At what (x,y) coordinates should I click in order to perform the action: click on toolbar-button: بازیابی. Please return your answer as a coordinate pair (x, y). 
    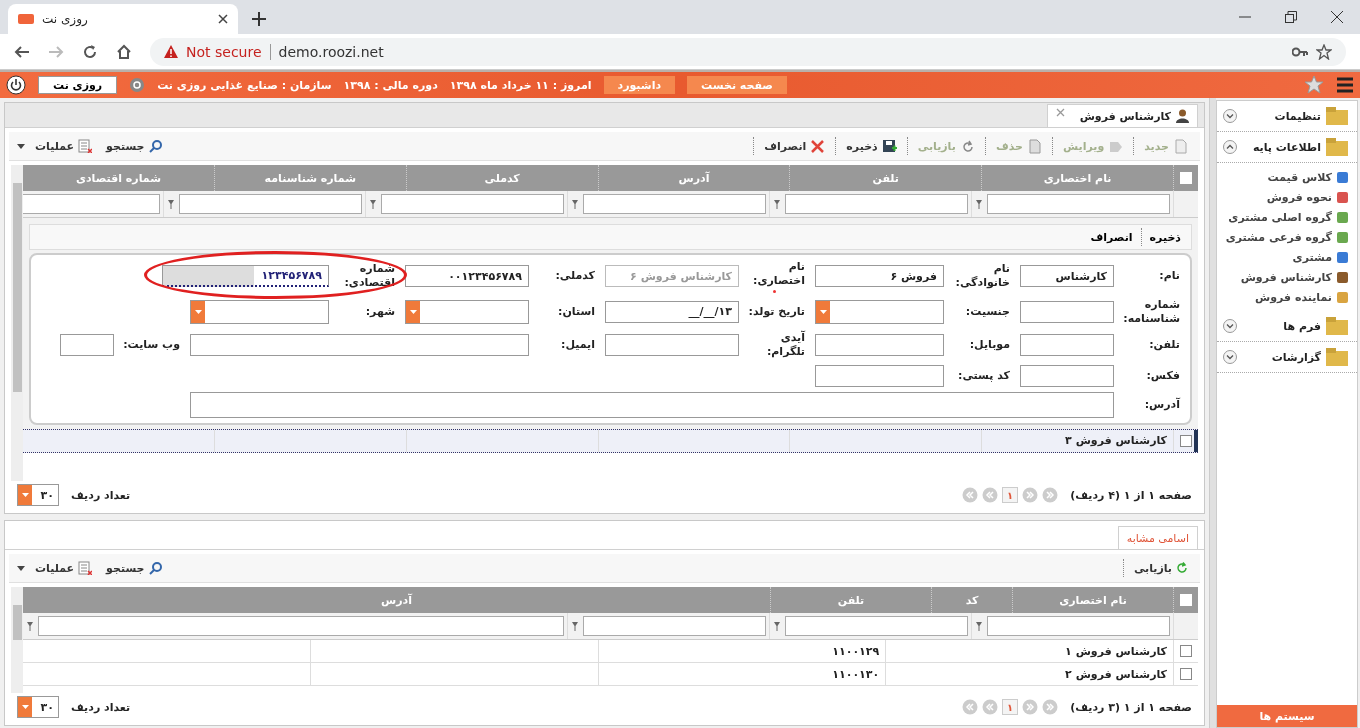
    Looking at the image, I should click on (1160, 568).